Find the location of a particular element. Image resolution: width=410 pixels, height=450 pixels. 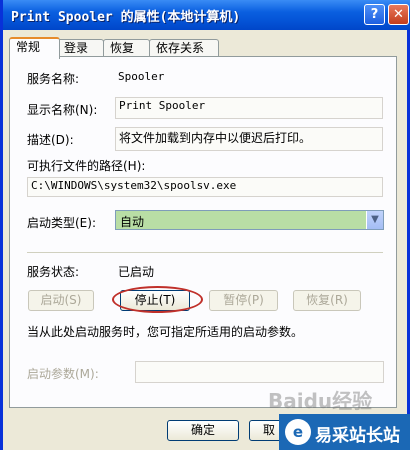

tab-recovery: 恢复 is located at coordinates (126, 48).